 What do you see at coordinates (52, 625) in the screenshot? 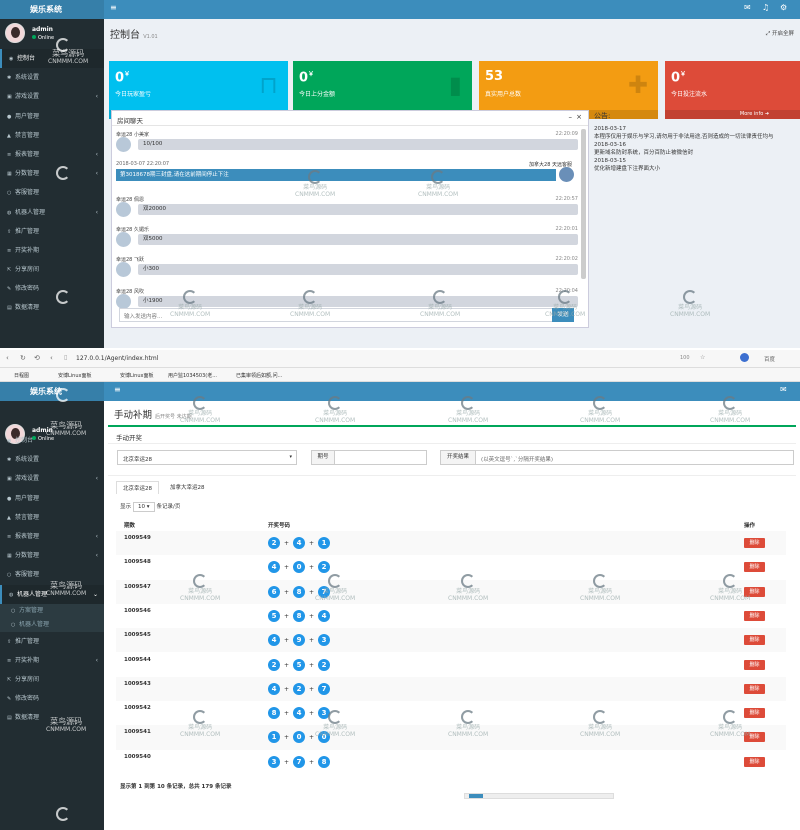
I see `sidebar-item: ○机器人管理` at bounding box center [52, 625].